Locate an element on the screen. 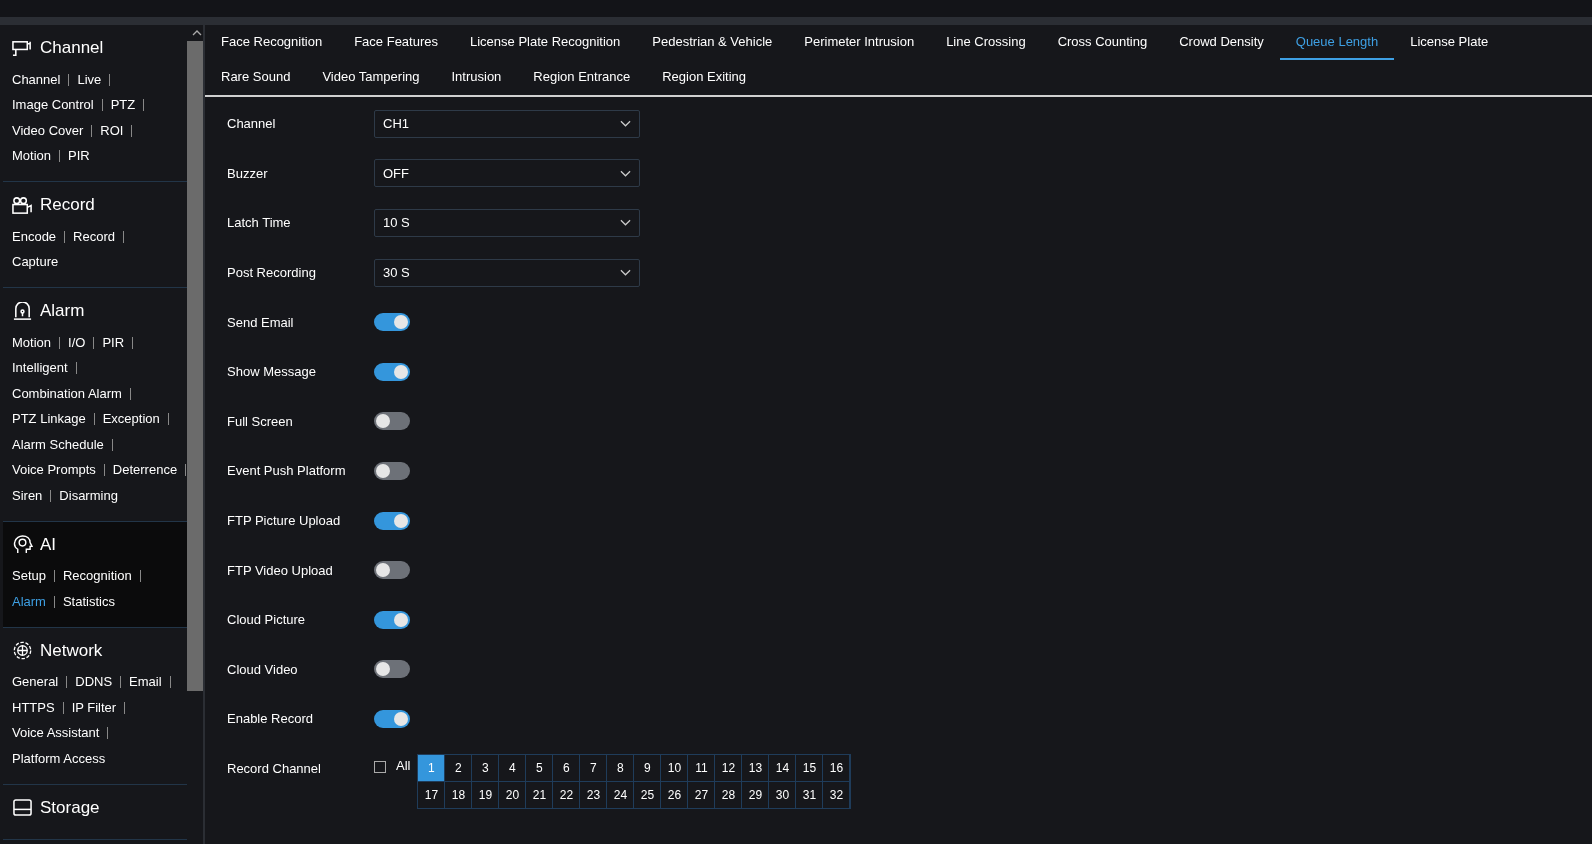 The height and width of the screenshot is (844, 1592). menu-link: Alarm Schedule is located at coordinates (58, 444).